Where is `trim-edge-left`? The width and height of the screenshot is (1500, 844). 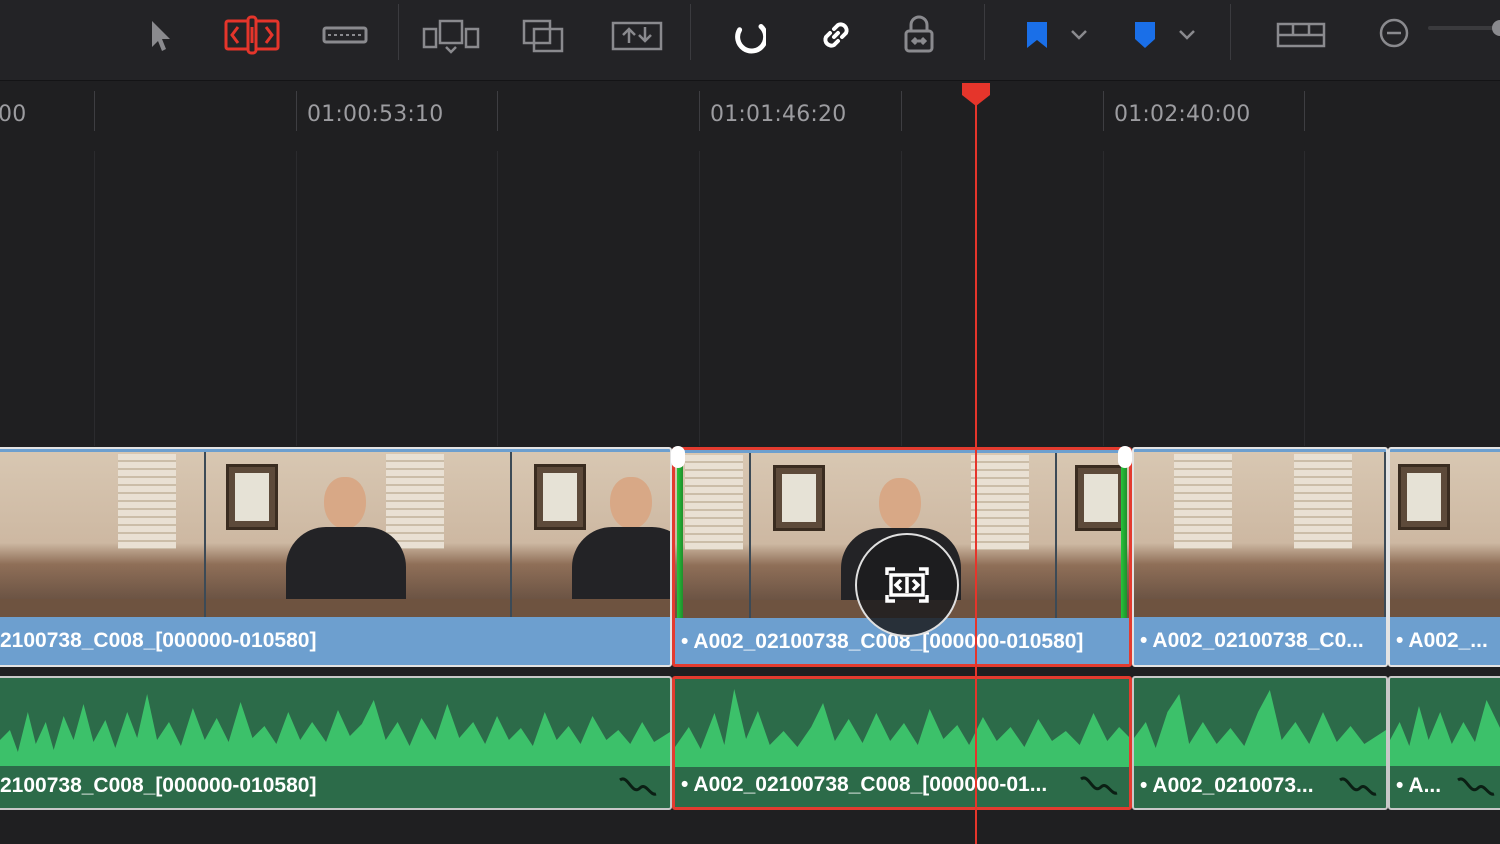 trim-edge-left is located at coordinates (680, 535).